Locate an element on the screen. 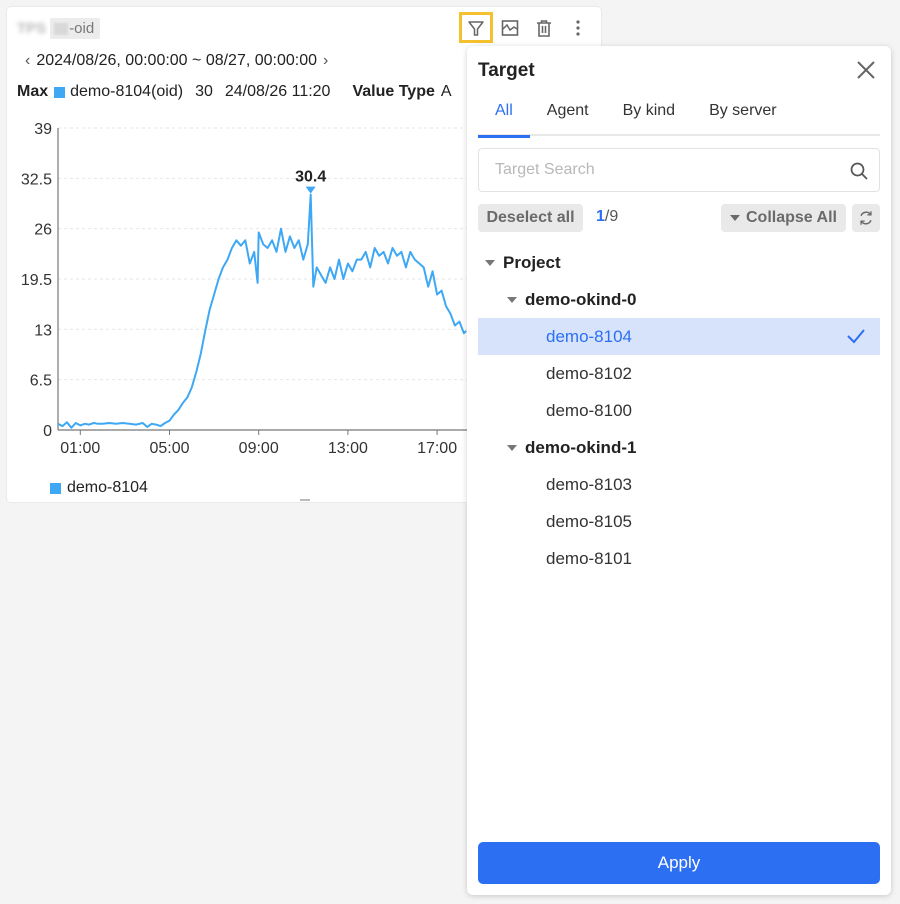 The width and height of the screenshot is (900, 904). tree-item: demo-8100 is located at coordinates (679, 410).